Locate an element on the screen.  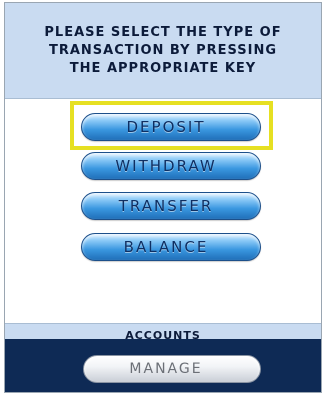
accounts-section-header: ACCOUNTS is located at coordinates (163, 332).